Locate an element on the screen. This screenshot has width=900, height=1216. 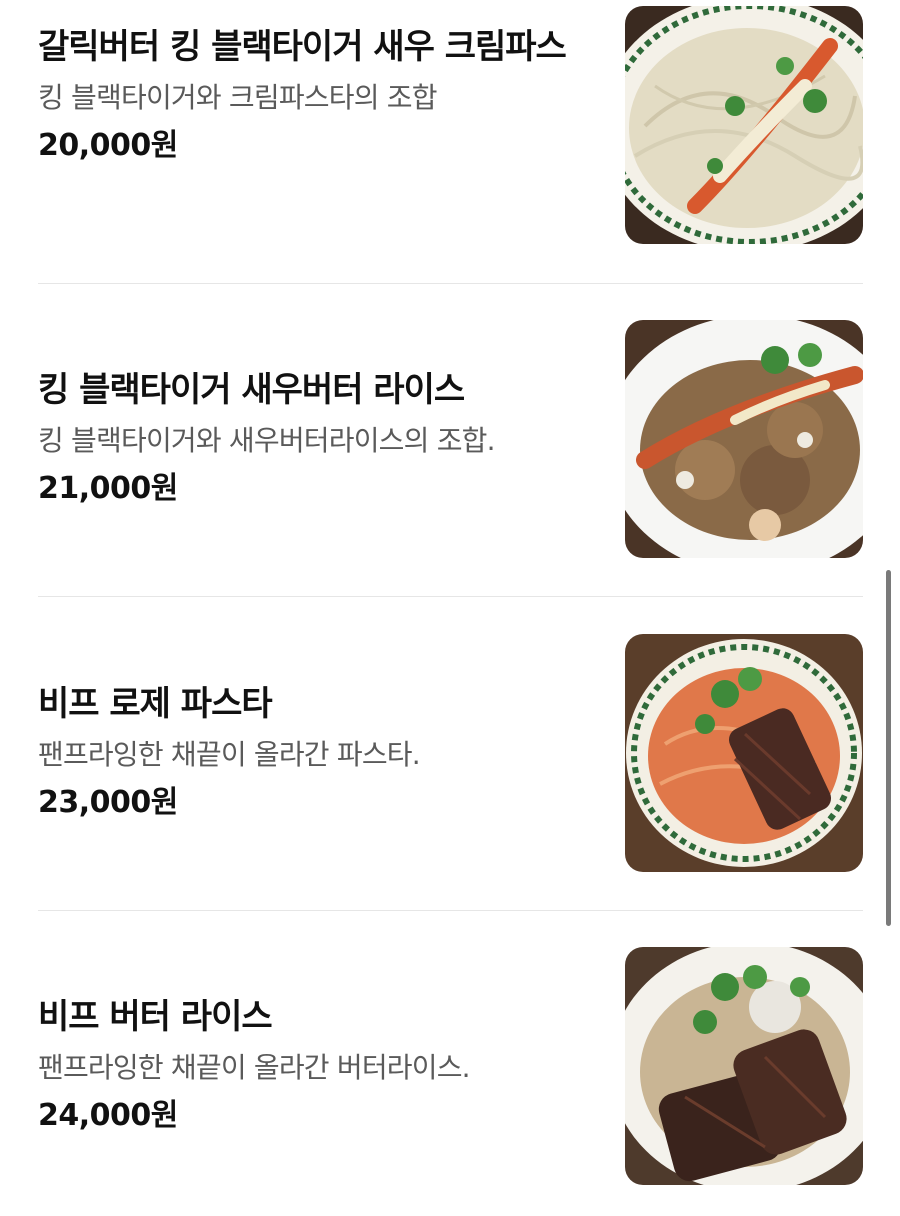
menu-item-name: 킹 블랙타이거 새우버터 라이스 is located at coordinates (251, 390).